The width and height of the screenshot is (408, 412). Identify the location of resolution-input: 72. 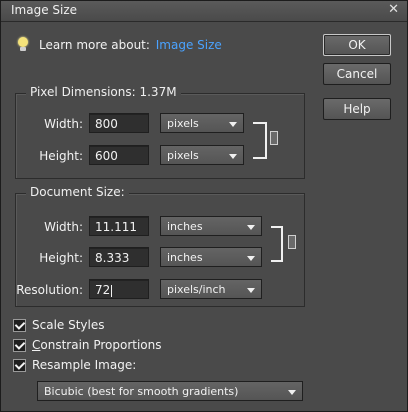
(119, 289).